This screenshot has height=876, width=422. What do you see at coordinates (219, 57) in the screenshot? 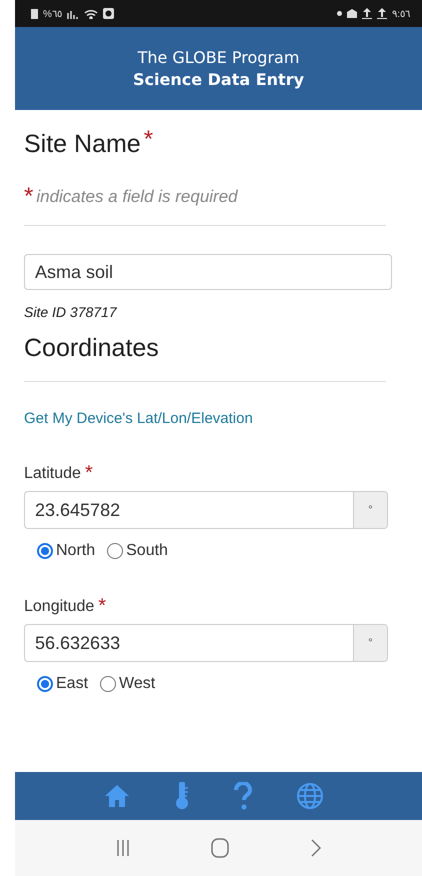
I see `header-title: The GLOBE Program` at bounding box center [219, 57].